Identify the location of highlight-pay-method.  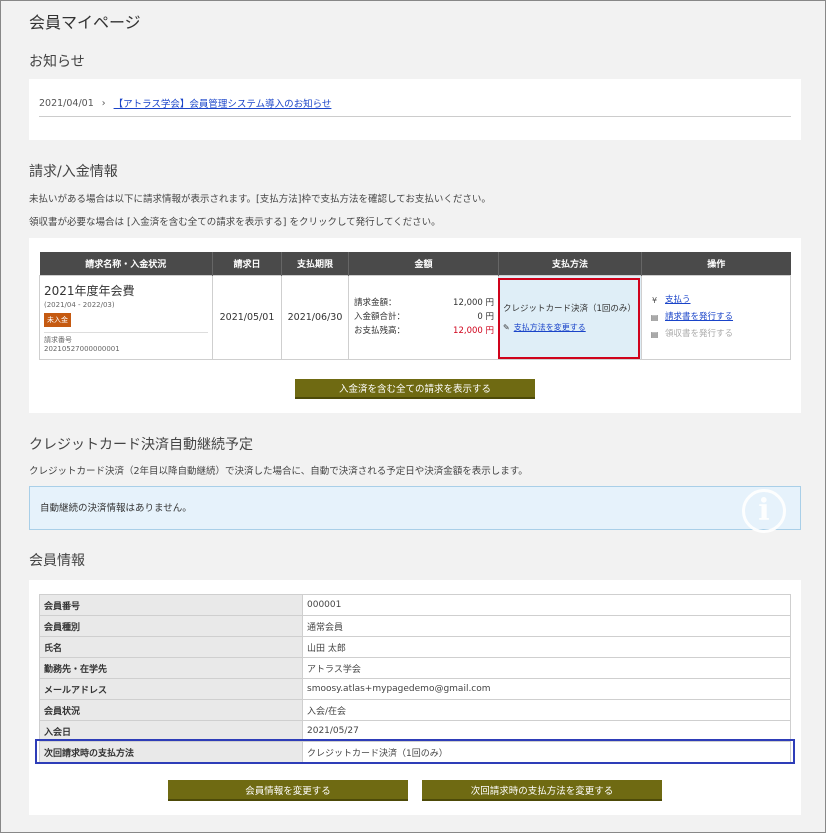
(569, 318).